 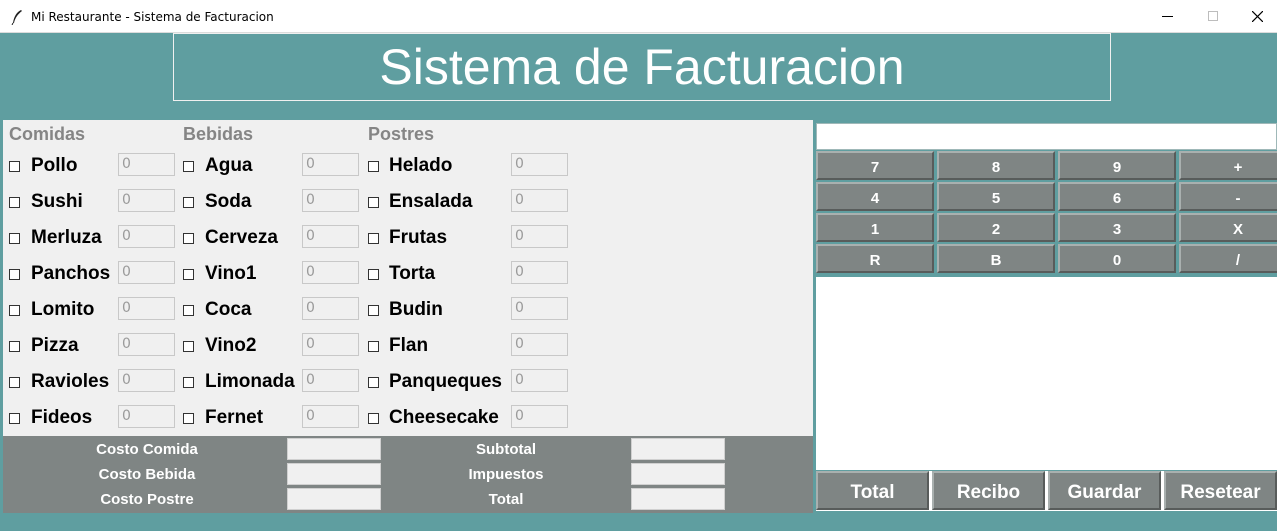 I want to click on comidas-item-label: Panchos, so click(x=70, y=274).